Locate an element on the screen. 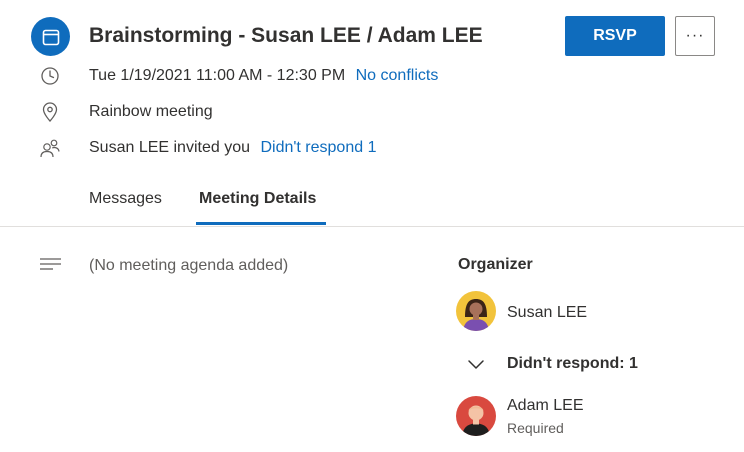  calendar-icon is located at coordinates (50, 36).